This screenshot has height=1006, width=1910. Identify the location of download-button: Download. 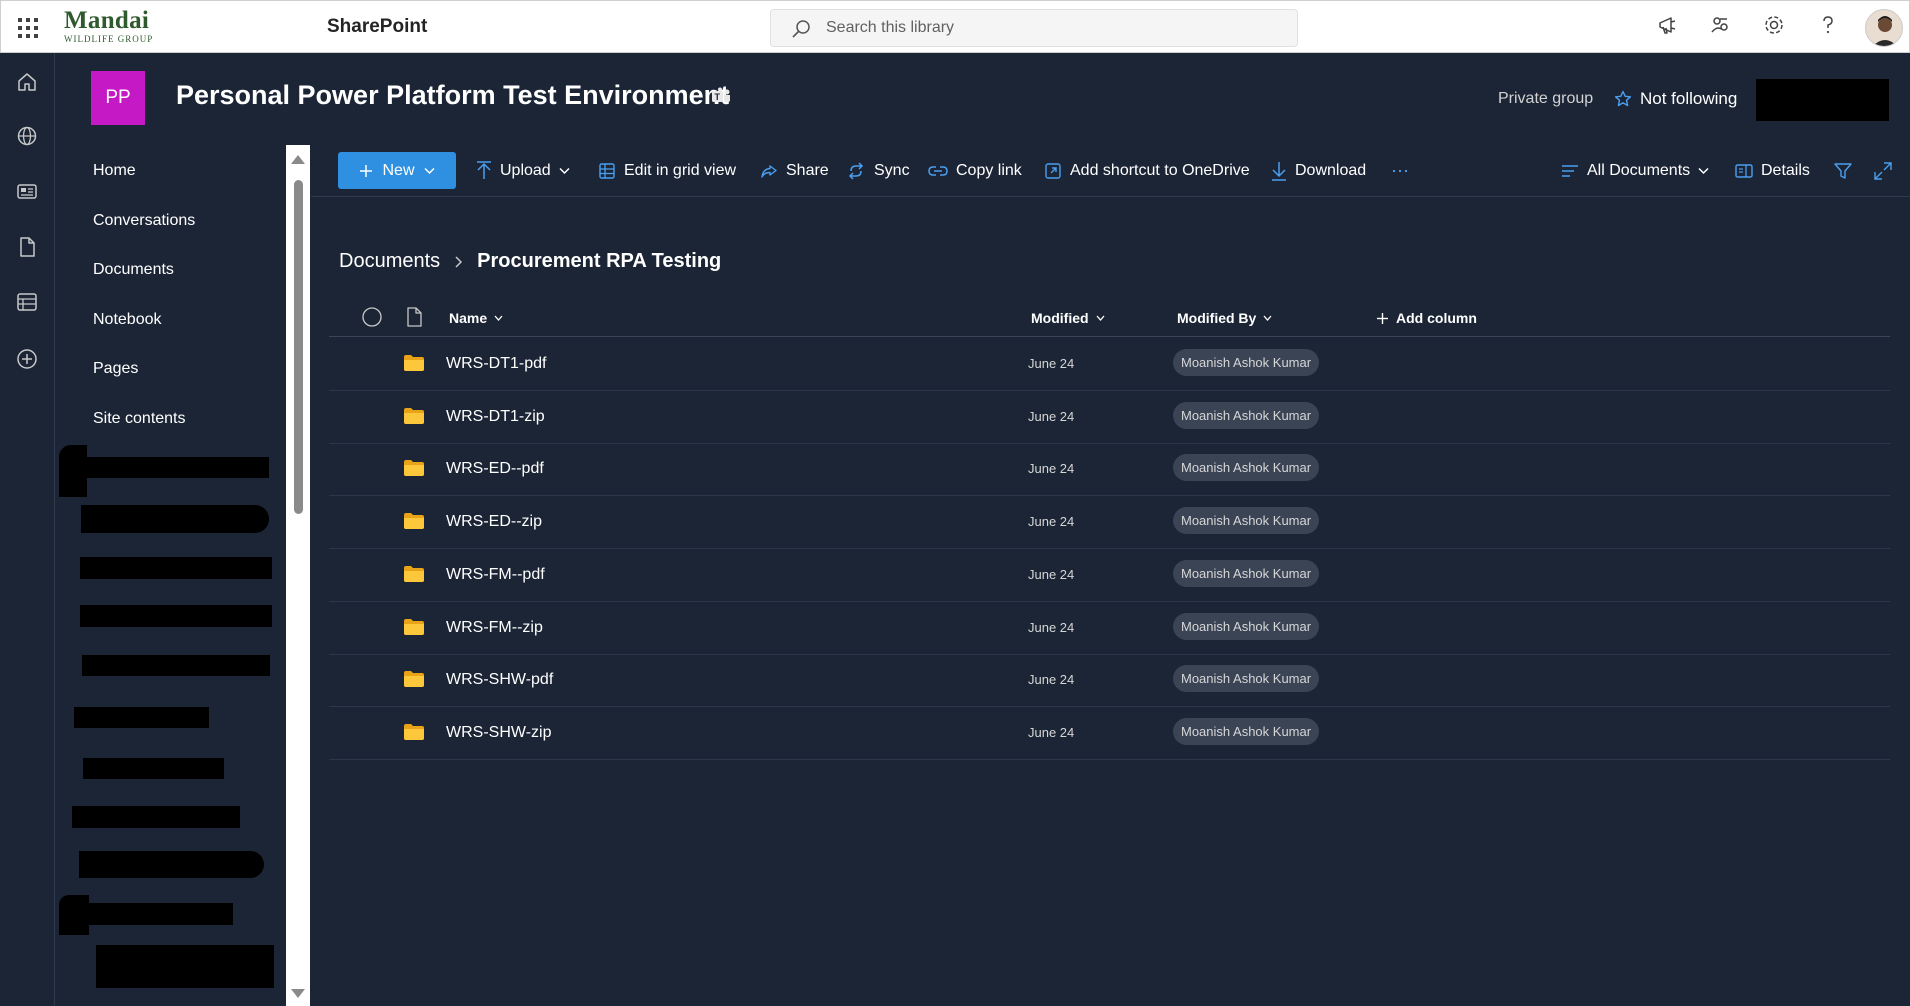
(1318, 171).